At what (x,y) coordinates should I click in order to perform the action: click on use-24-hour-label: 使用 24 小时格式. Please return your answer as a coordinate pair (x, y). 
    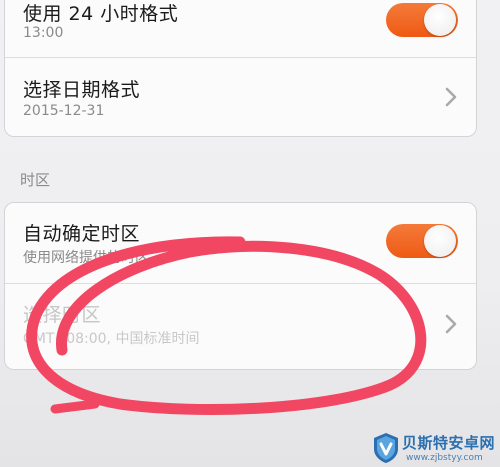
    Looking at the image, I should click on (101, 14).